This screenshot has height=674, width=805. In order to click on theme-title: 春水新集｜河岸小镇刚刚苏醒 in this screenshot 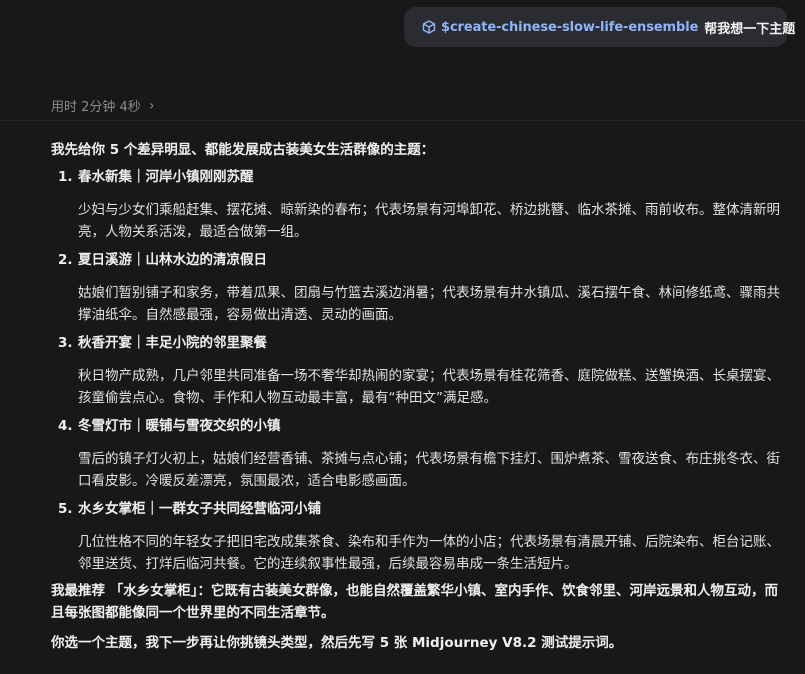, I will do `click(166, 177)`.